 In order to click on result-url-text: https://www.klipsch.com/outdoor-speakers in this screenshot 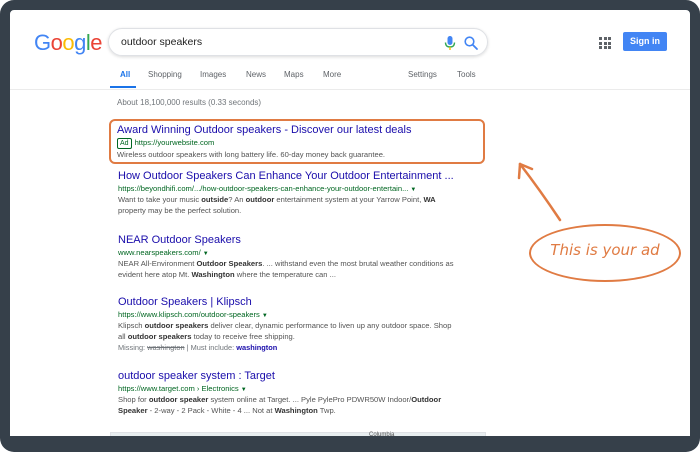, I will do `click(189, 314)`.